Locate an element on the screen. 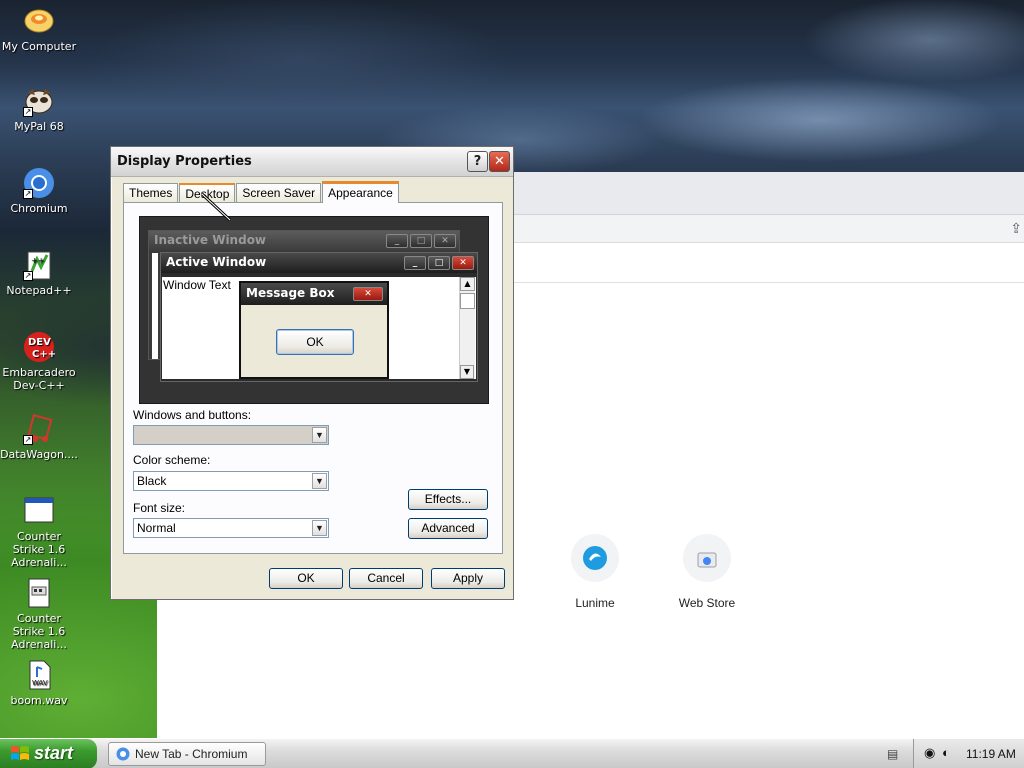 This screenshot has width=1024, height=768. start-label: start is located at coordinates (54, 753).